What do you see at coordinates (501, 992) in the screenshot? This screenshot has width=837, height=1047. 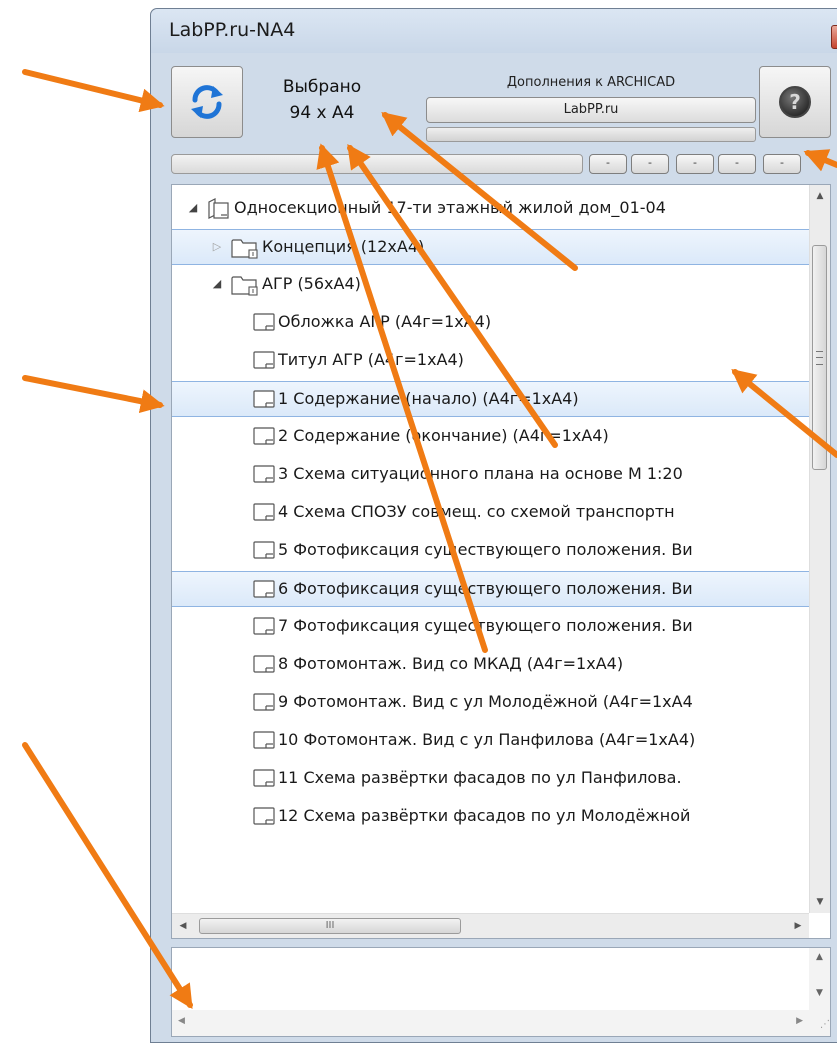 I see `info-text-area: ▲ ▼ ◀ ▶ ⋰` at bounding box center [501, 992].